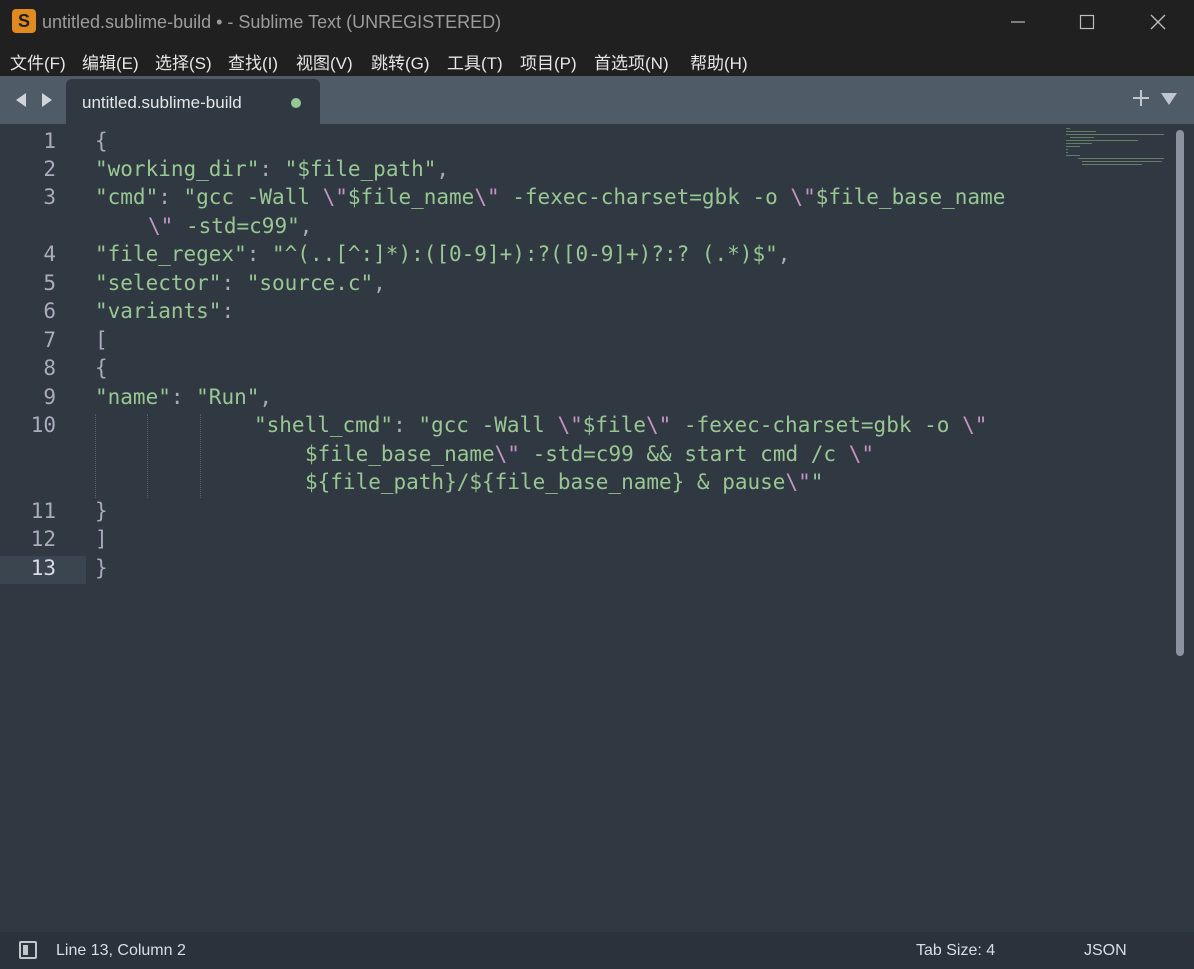 Image resolution: width=1194 pixels, height=969 pixels. I want to click on code-line-13: }, so click(101, 568).